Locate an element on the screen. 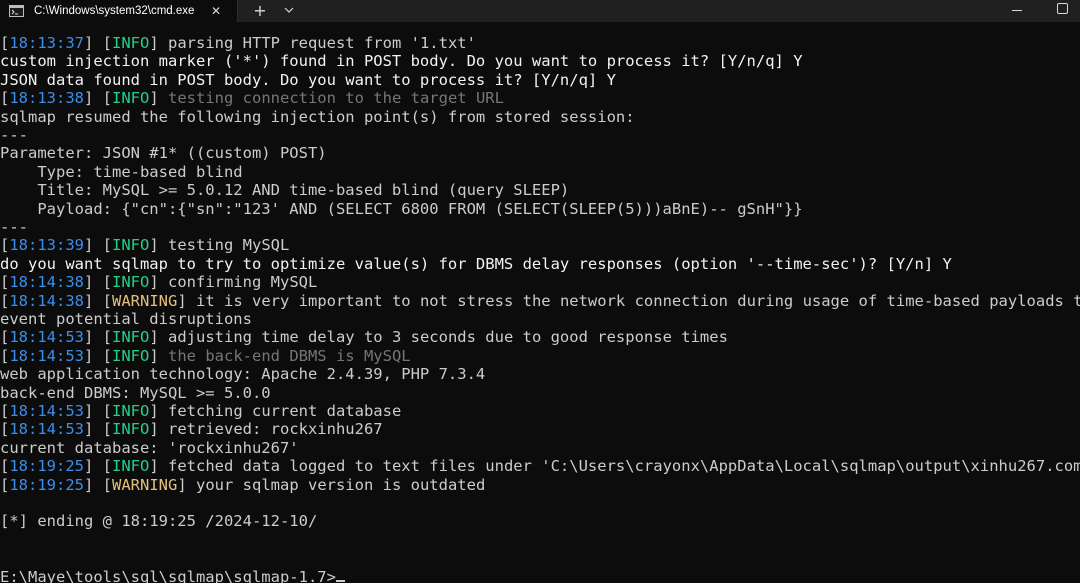 This screenshot has width=1080, height=583. tab-title: C:\Windows\system32\cmd.exe is located at coordinates (114, 11).